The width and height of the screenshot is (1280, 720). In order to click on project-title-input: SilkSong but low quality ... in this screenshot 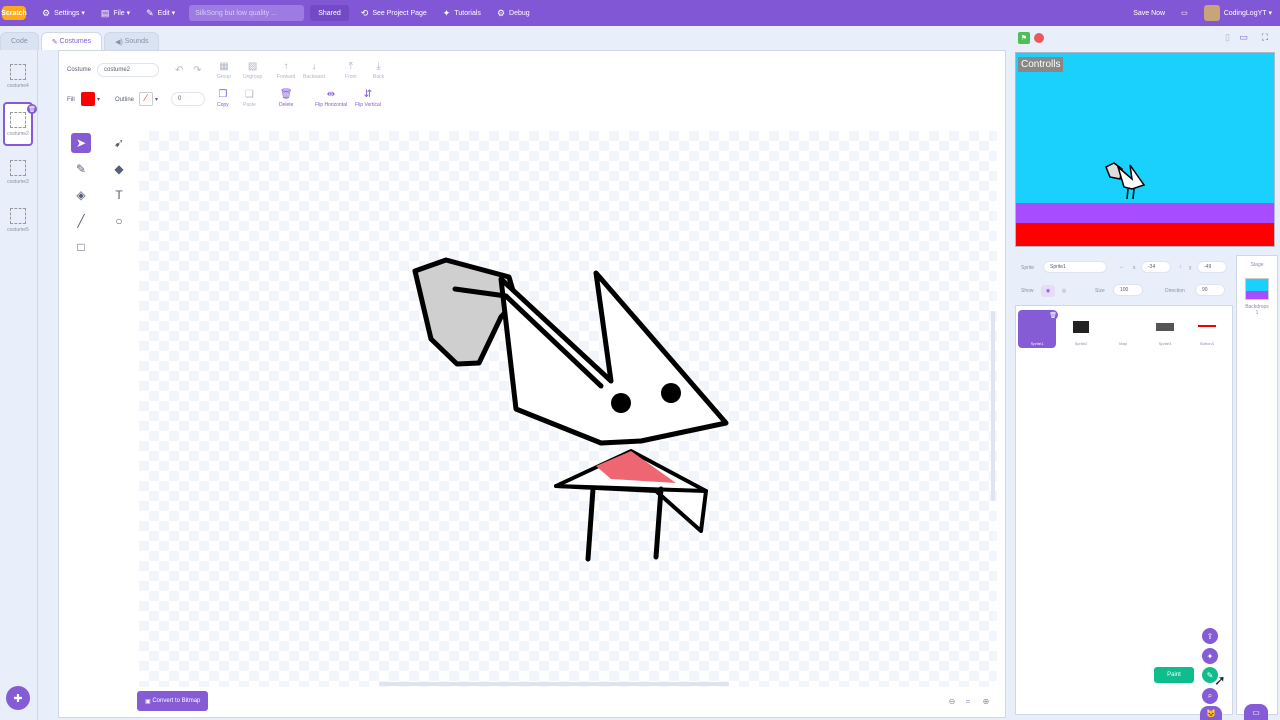, I will do `click(247, 13)`.